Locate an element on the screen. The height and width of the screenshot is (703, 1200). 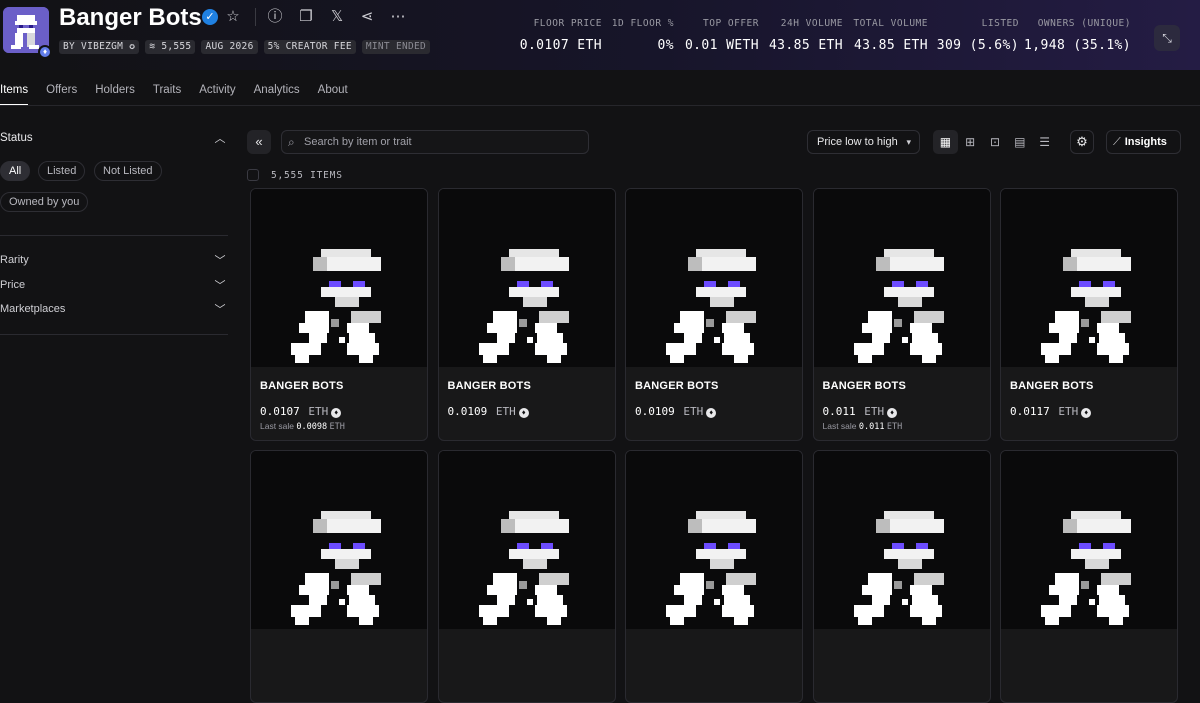
expand-stats-button: ⤡ is located at coordinates (1167, 38).